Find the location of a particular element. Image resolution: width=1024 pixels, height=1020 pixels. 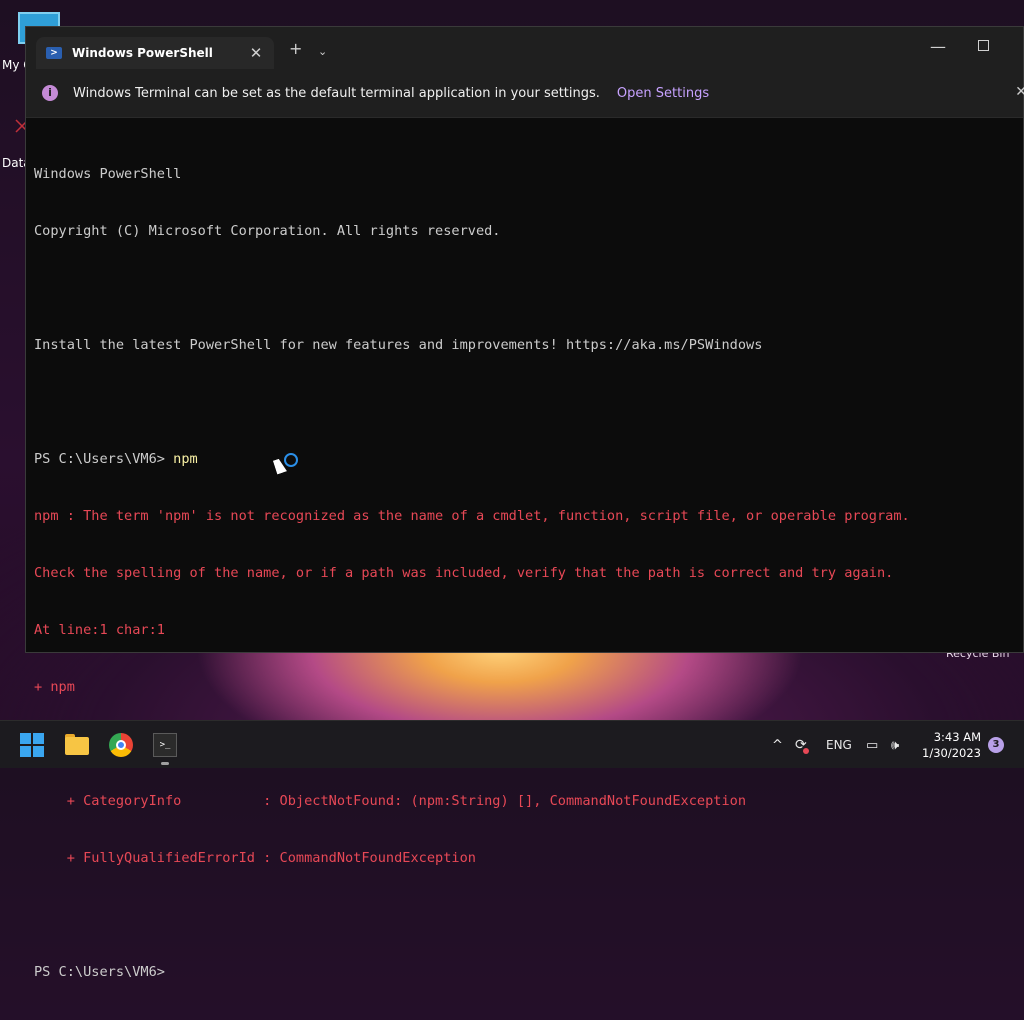

sync-icon: ⟳ is located at coordinates (801, 745).